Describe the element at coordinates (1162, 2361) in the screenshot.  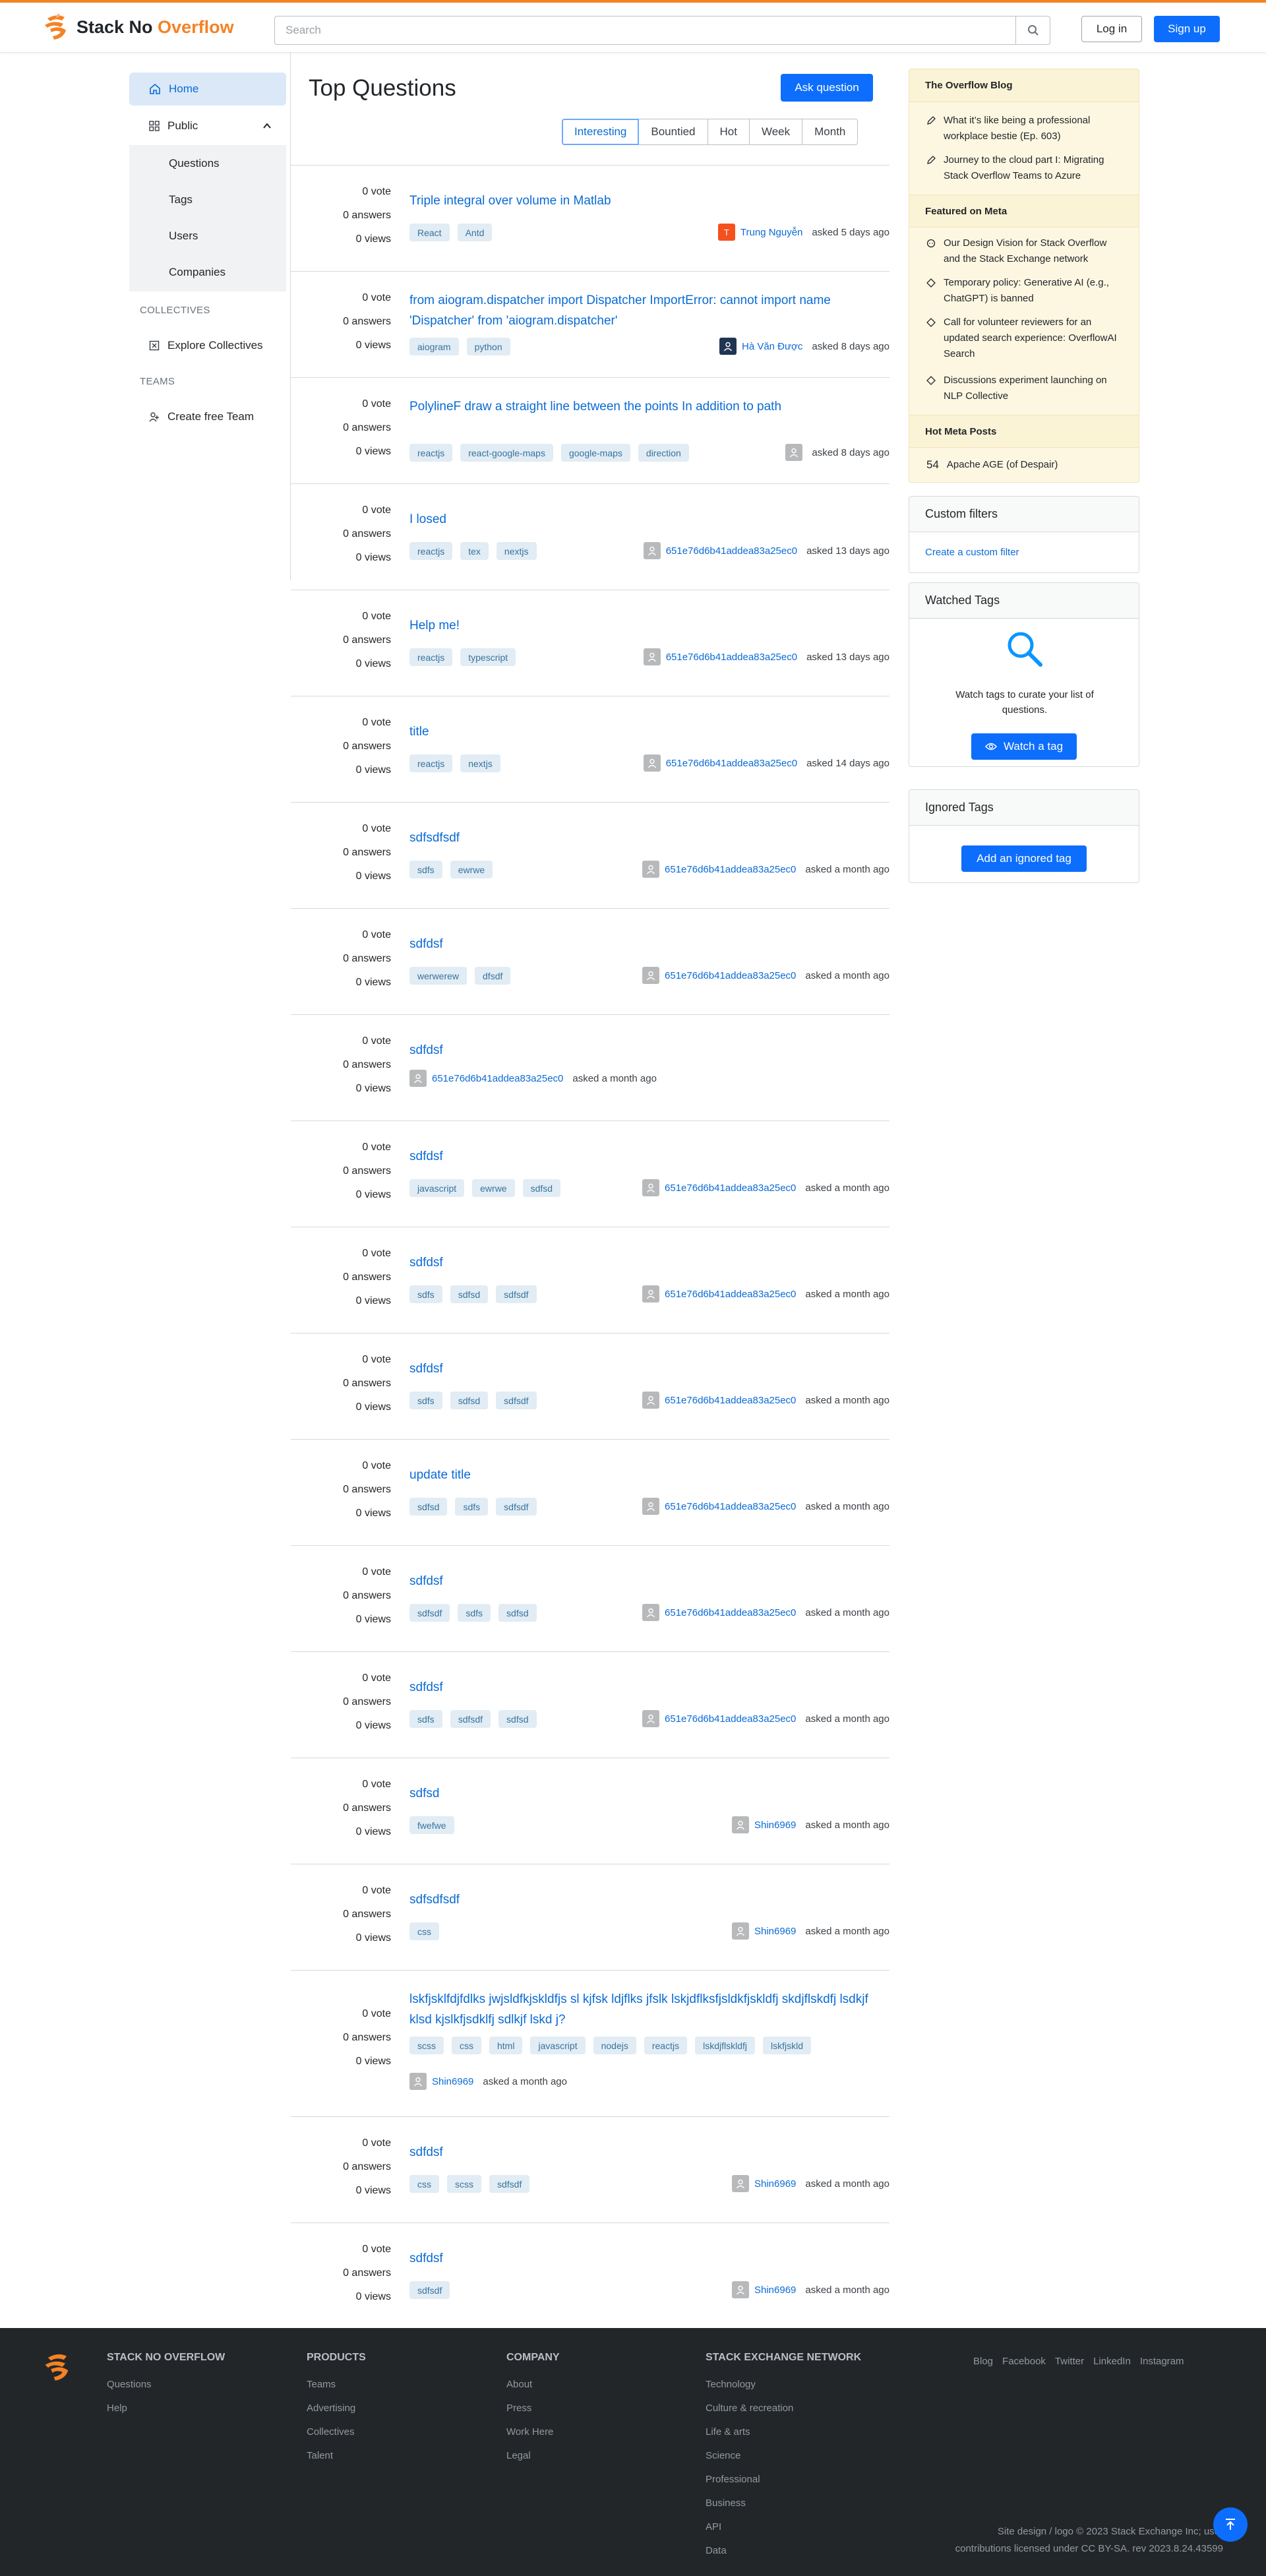
I see `footer-social-link: Instagram` at that location.